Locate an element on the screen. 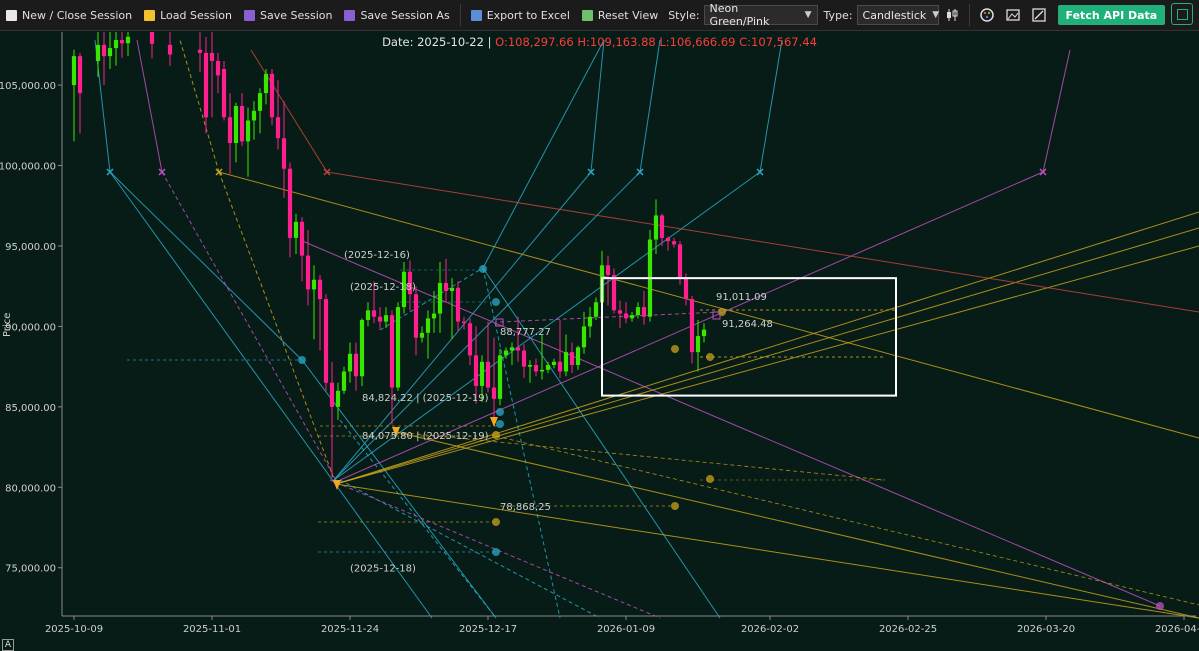 This screenshot has width=1199, height=651. export-excel-button: Export to Excel is located at coordinates (520, 15).